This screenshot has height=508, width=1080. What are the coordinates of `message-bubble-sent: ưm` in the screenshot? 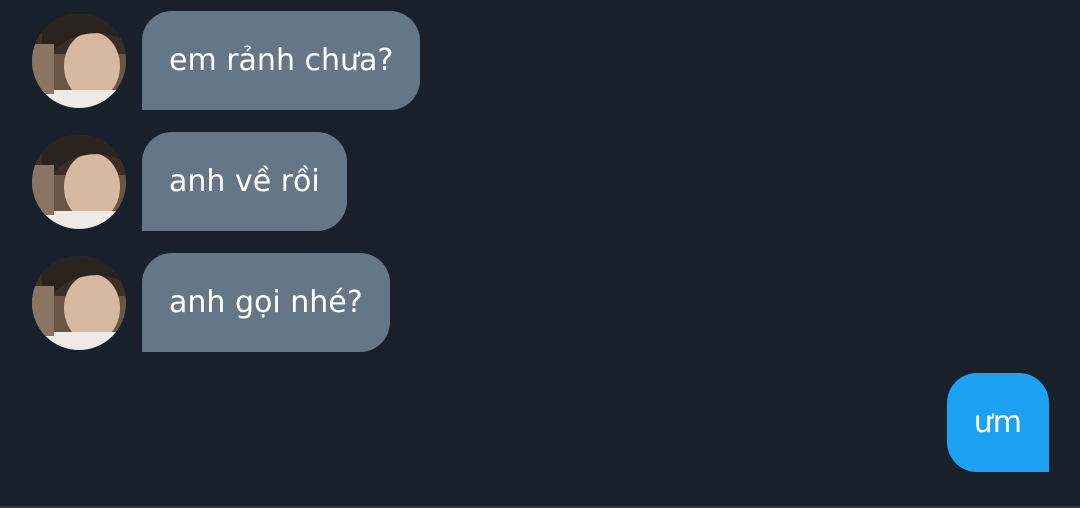 It's located at (997, 422).